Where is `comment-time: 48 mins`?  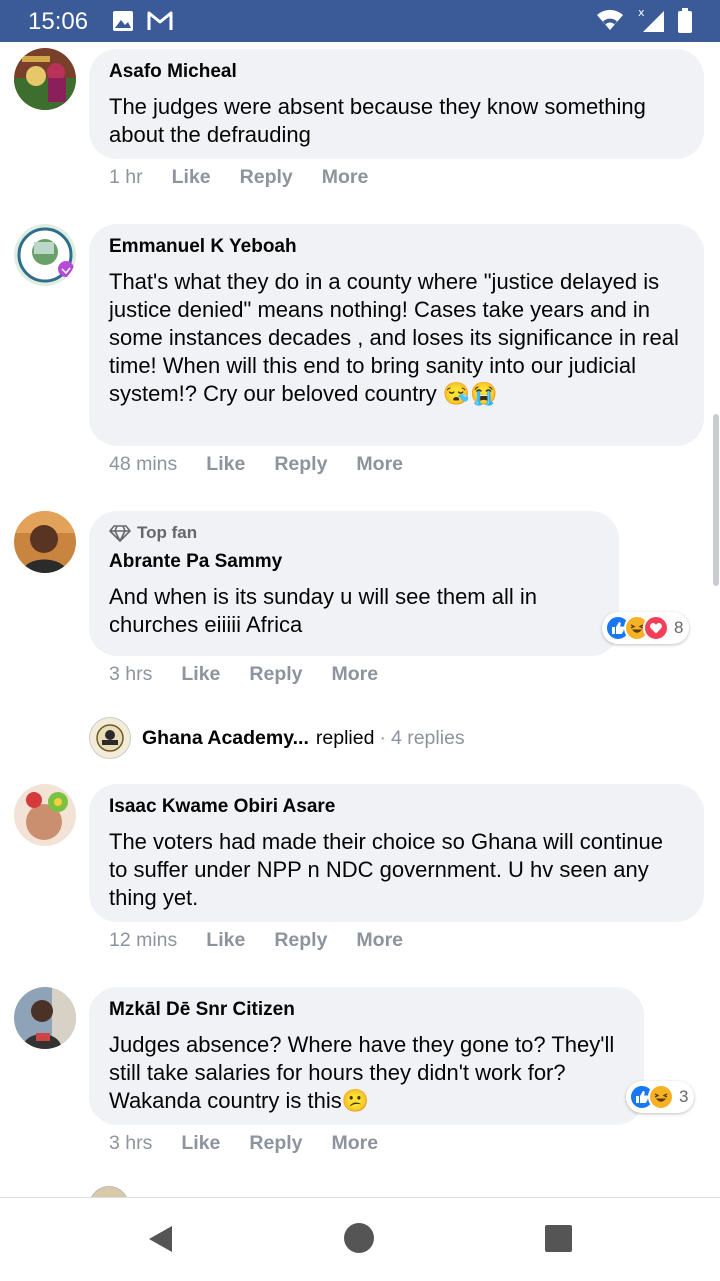
comment-time: 48 mins is located at coordinates (143, 464).